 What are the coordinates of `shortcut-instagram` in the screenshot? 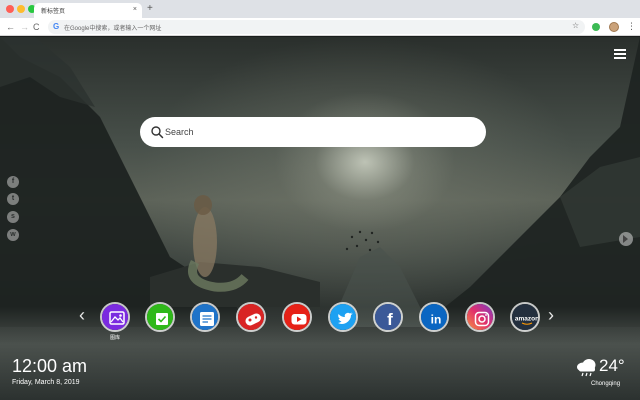 It's located at (480, 317).